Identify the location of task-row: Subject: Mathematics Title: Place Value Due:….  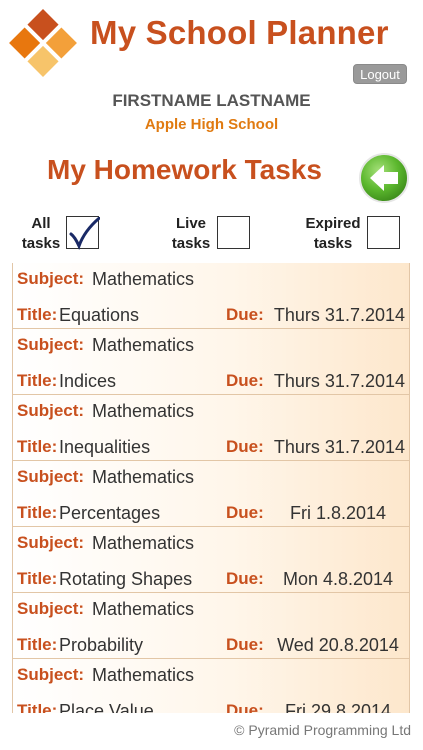
(211, 686).